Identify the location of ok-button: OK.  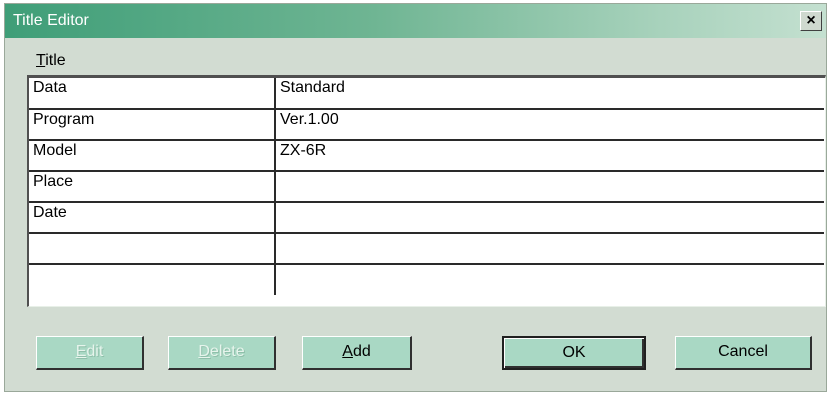
(574, 353).